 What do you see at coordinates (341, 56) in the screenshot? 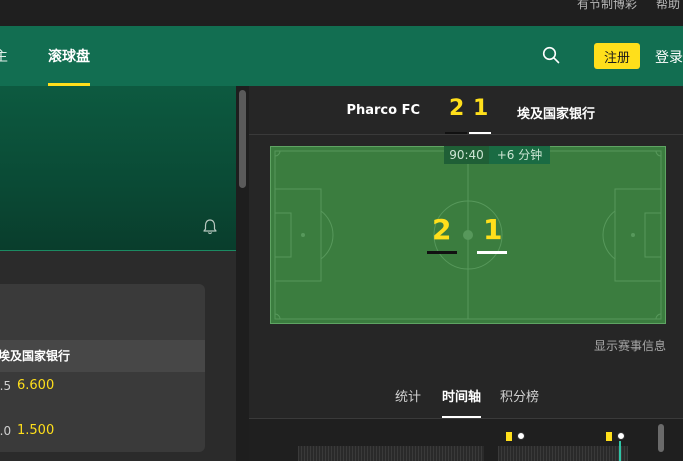
I see `main-navigation: 主 滚球盘 注册 登录` at bounding box center [341, 56].